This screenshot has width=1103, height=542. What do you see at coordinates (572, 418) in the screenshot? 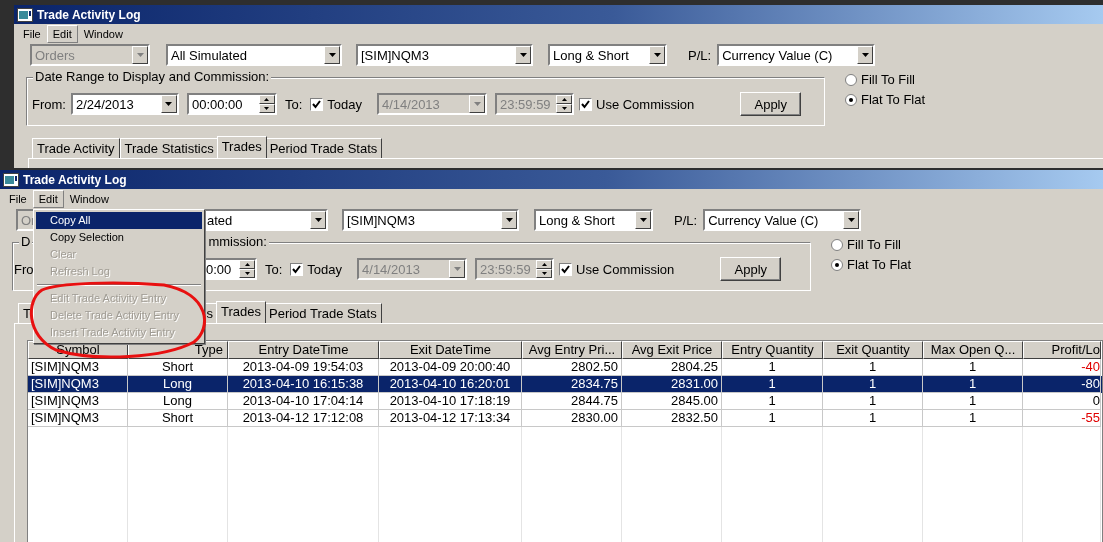
I see `table-cell: 2830.00` at bounding box center [572, 418].